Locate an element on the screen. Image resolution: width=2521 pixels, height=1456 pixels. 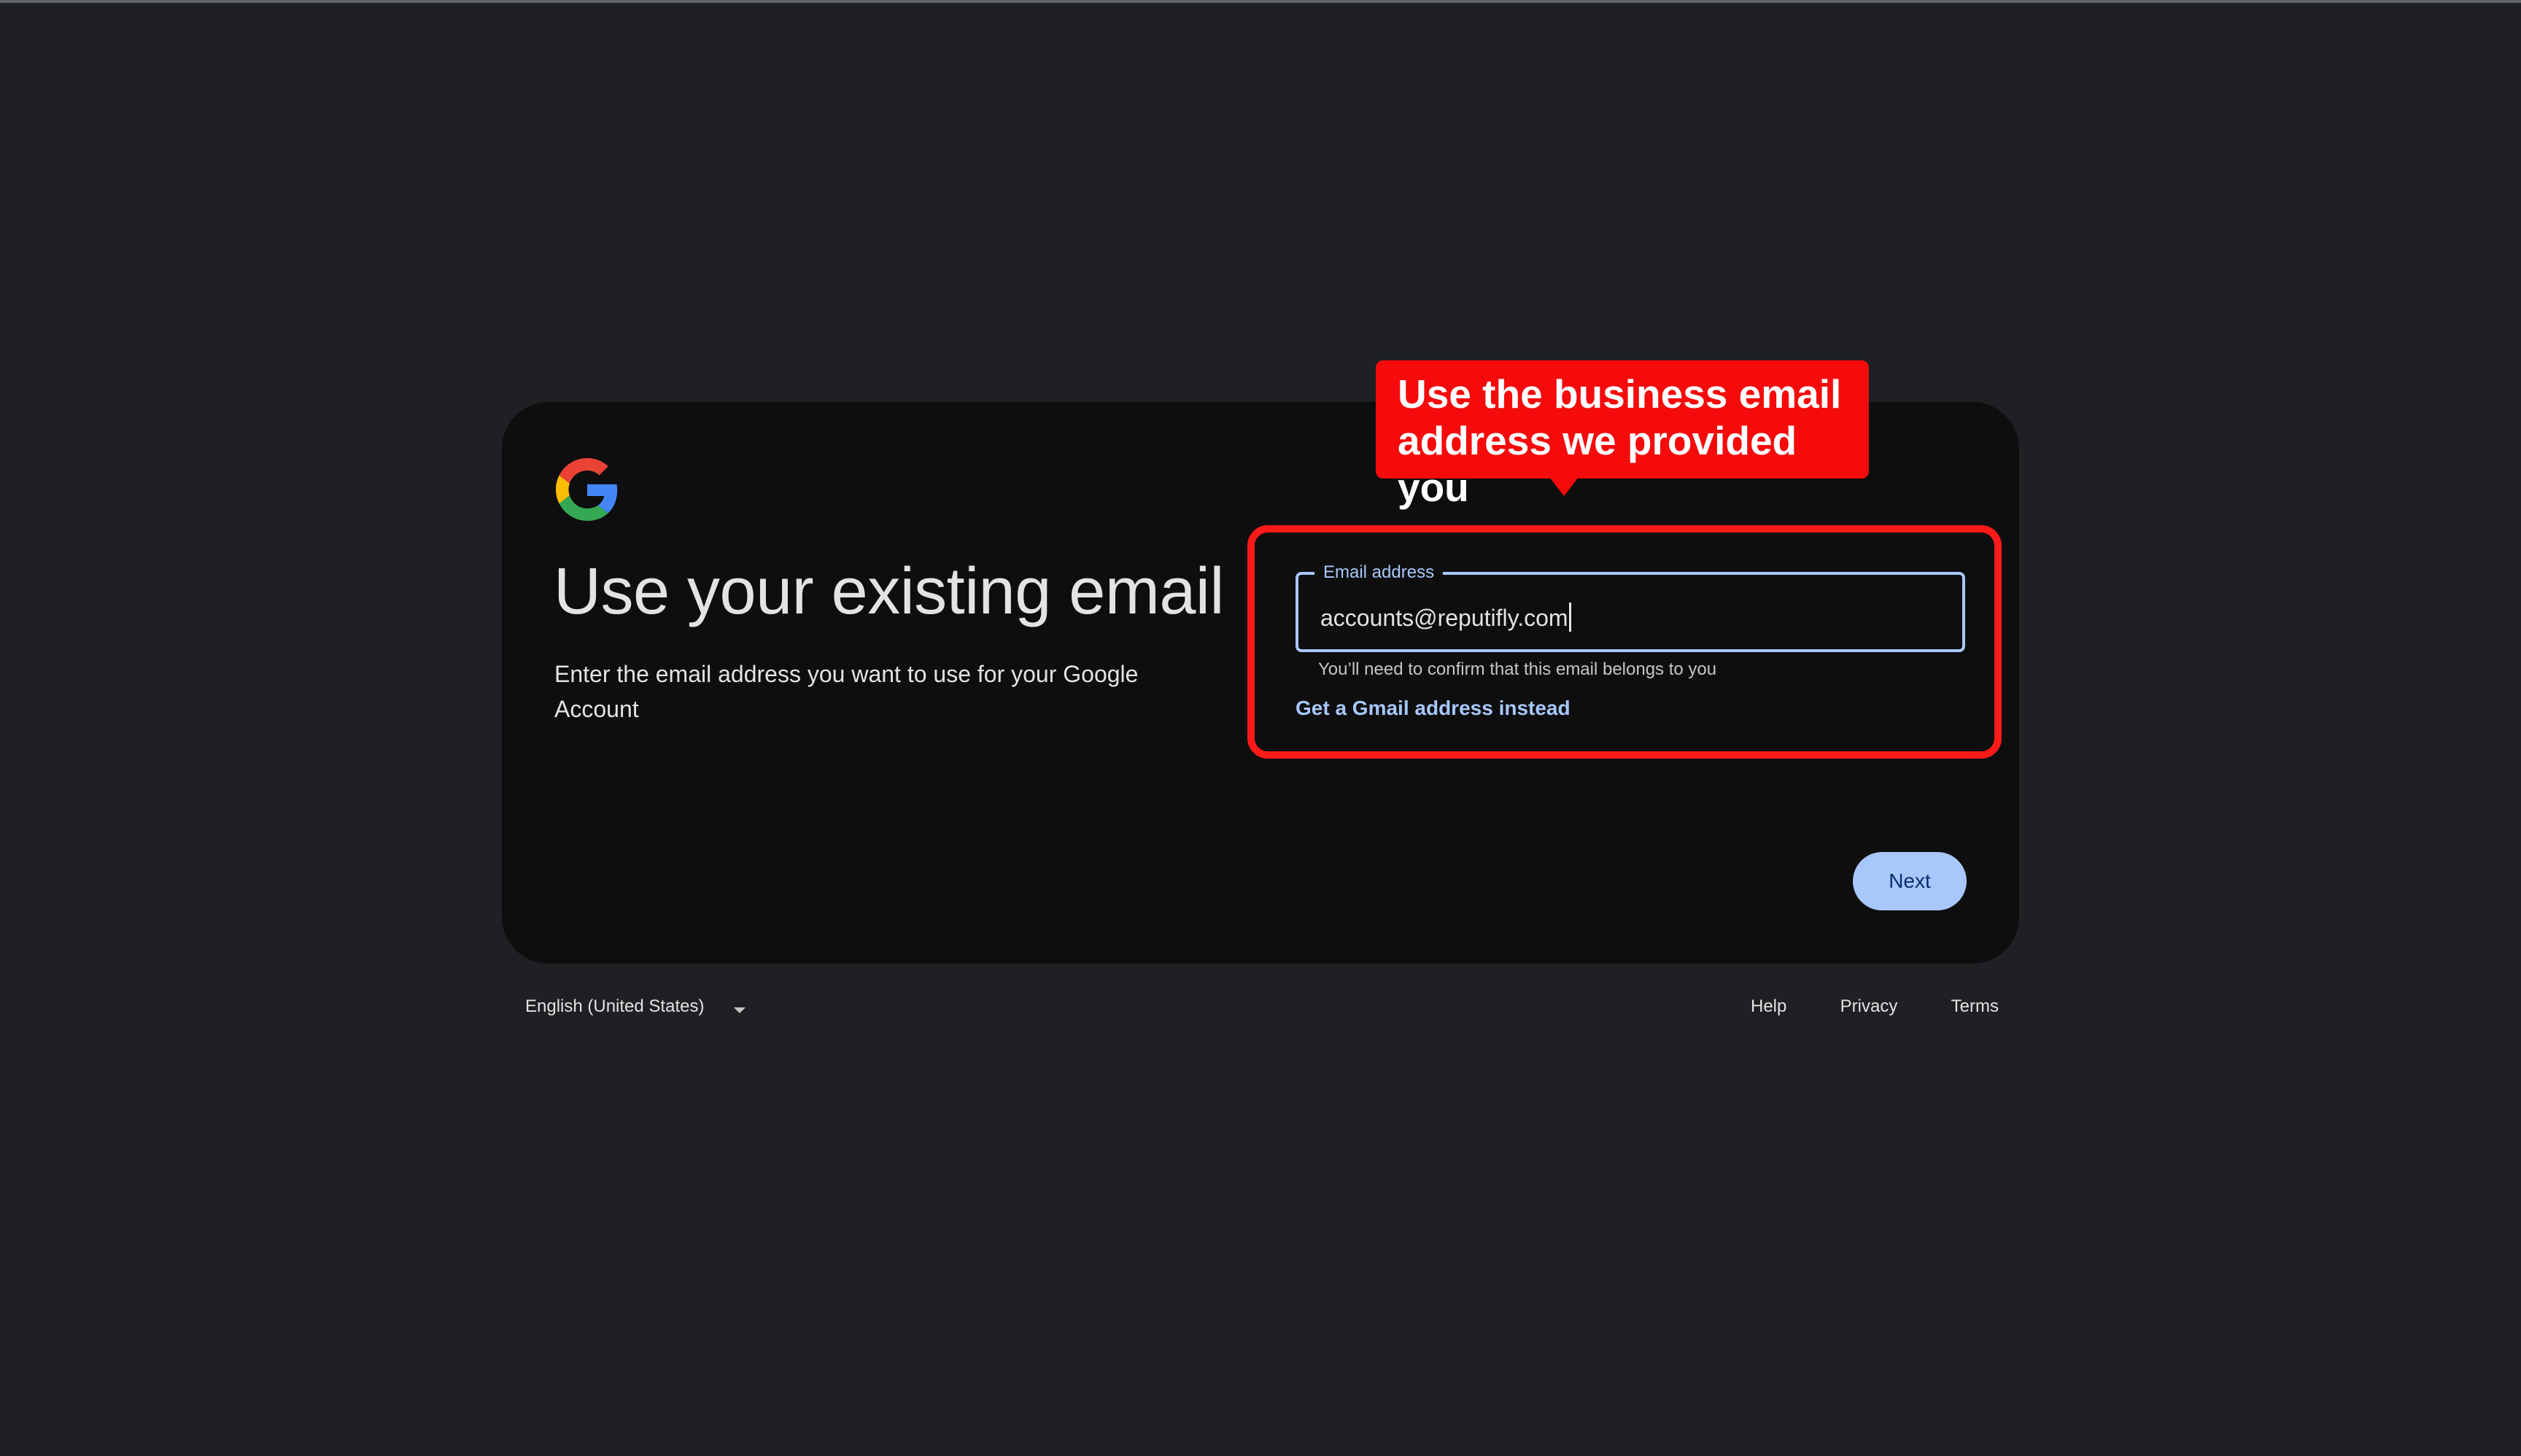
footer-link-help: Help is located at coordinates (1768, 1006).